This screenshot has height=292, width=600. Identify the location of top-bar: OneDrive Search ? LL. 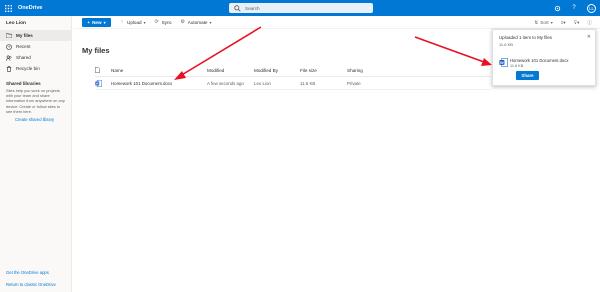
(300, 8).